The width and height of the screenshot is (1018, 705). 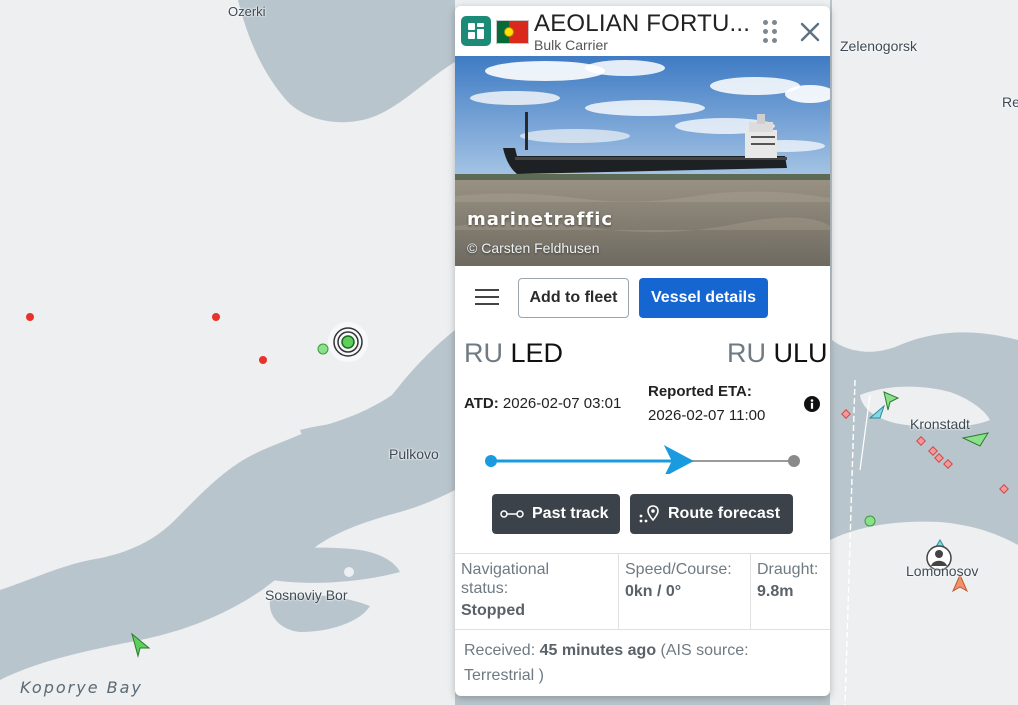 What do you see at coordinates (505, 579) in the screenshot?
I see `nav-status-label: Navigational status:` at bounding box center [505, 579].